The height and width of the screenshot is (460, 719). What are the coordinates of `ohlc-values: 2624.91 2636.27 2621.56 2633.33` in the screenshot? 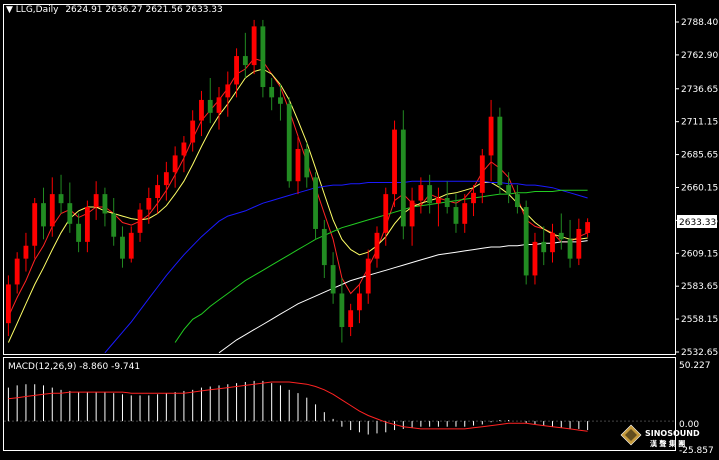 It's located at (144, 10).